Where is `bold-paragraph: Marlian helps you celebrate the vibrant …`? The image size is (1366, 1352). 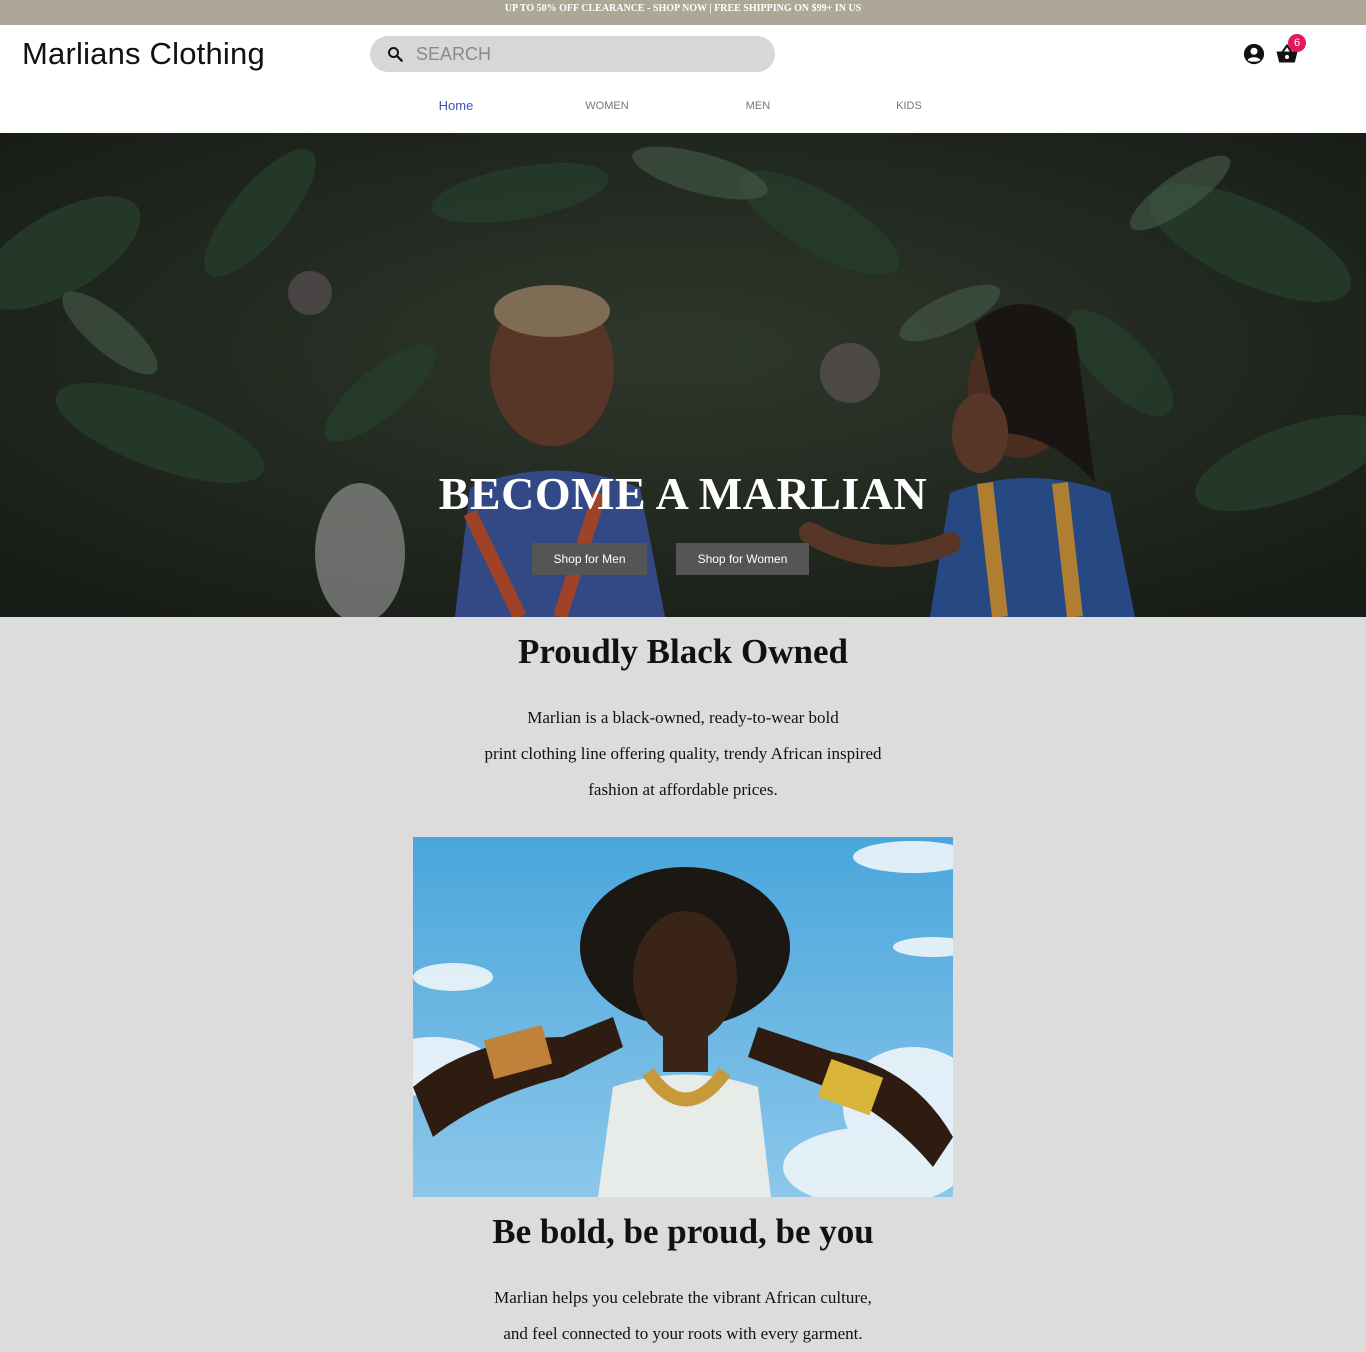 bold-paragraph: Marlian helps you celebrate the vibrant … is located at coordinates (683, 1316).